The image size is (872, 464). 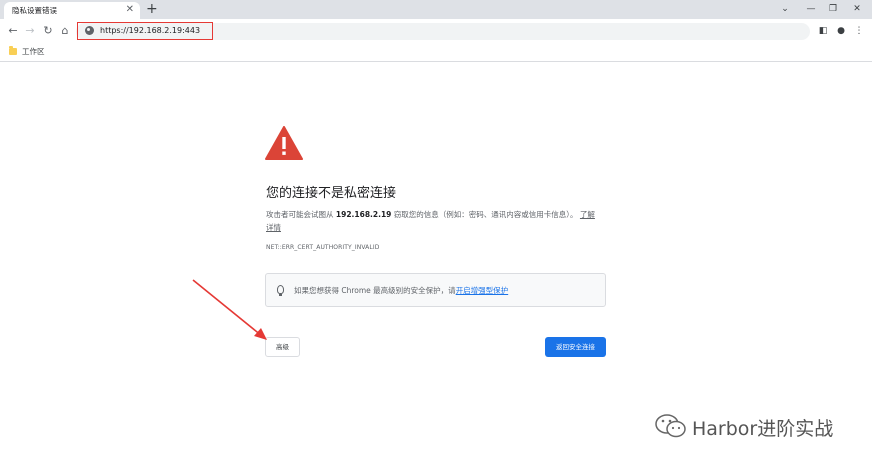 I want to click on desc-suffix: 窃取您的信息（例如：密码、通讯内容或信用卡信息）。, so click(x=484, y=214).